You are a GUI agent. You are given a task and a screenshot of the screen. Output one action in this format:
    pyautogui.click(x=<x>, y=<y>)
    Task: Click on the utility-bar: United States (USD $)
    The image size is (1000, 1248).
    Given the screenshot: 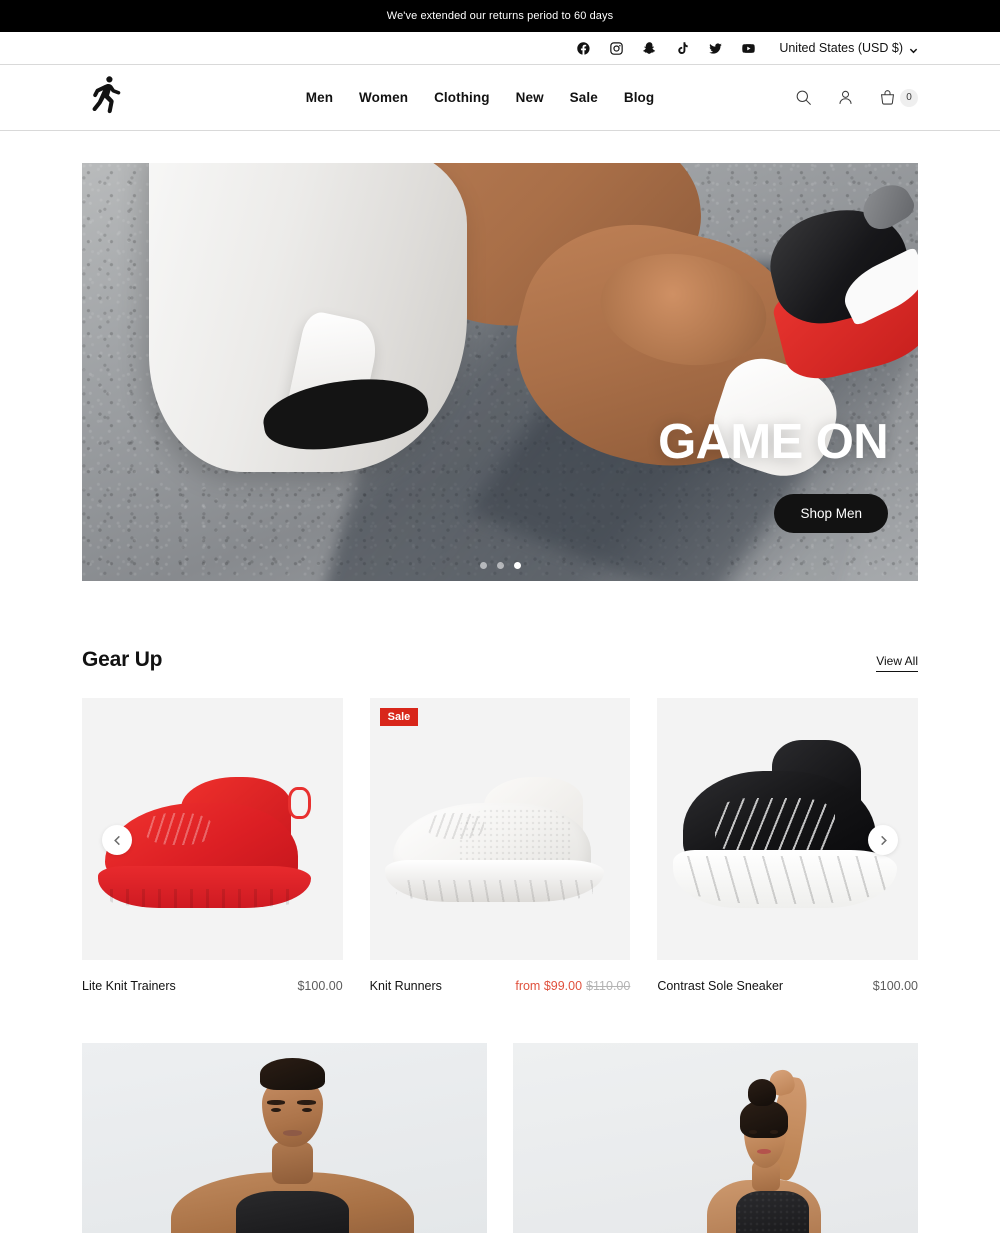 What is the action you would take?
    pyautogui.click(x=500, y=48)
    